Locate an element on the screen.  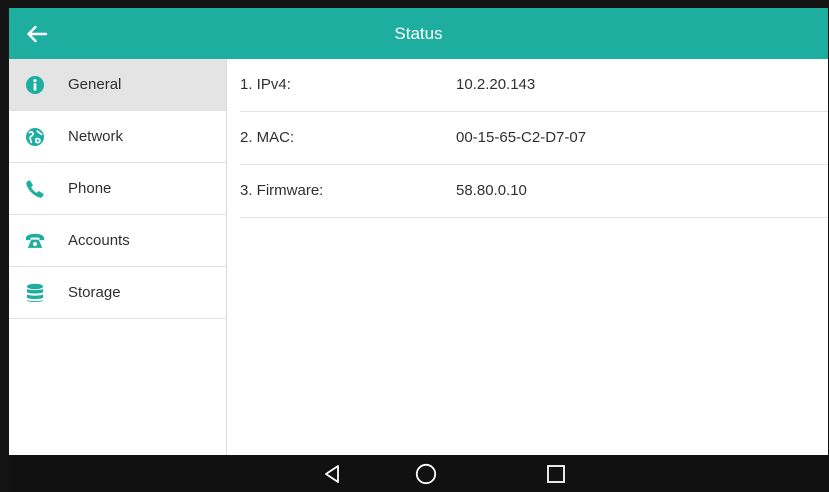
sidebar-item-general: General is located at coordinates (117, 85).